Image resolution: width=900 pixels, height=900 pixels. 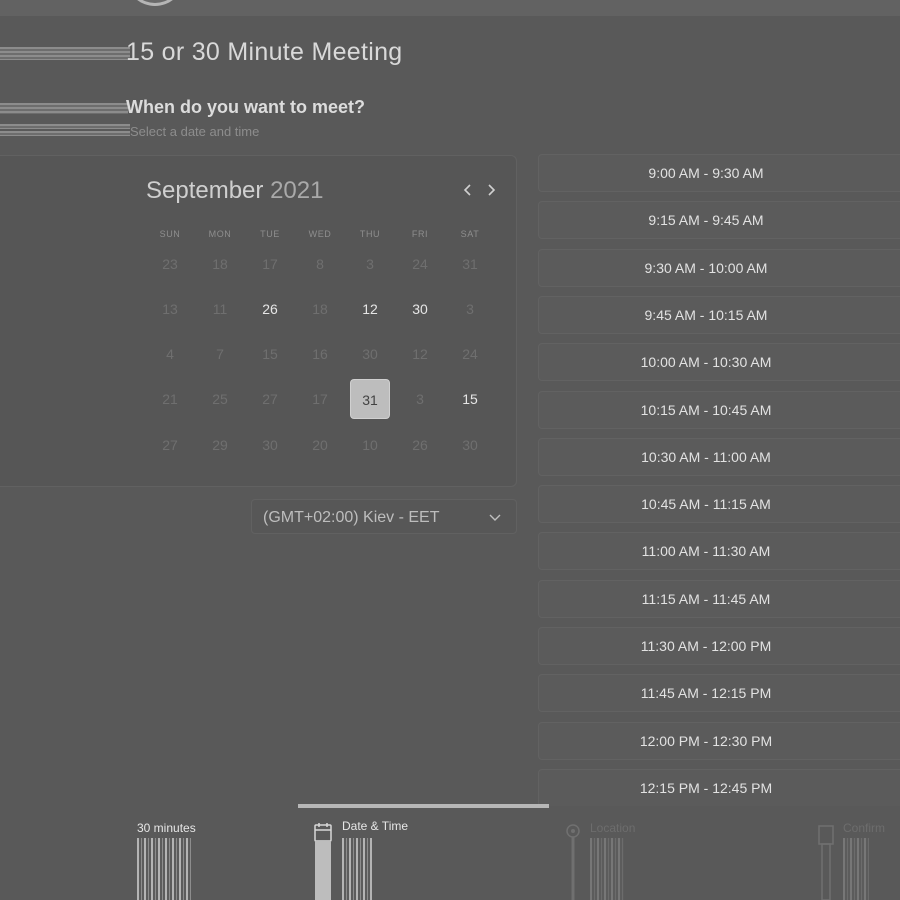 What do you see at coordinates (170, 234) in the screenshot?
I see `weekday-label: SUN` at bounding box center [170, 234].